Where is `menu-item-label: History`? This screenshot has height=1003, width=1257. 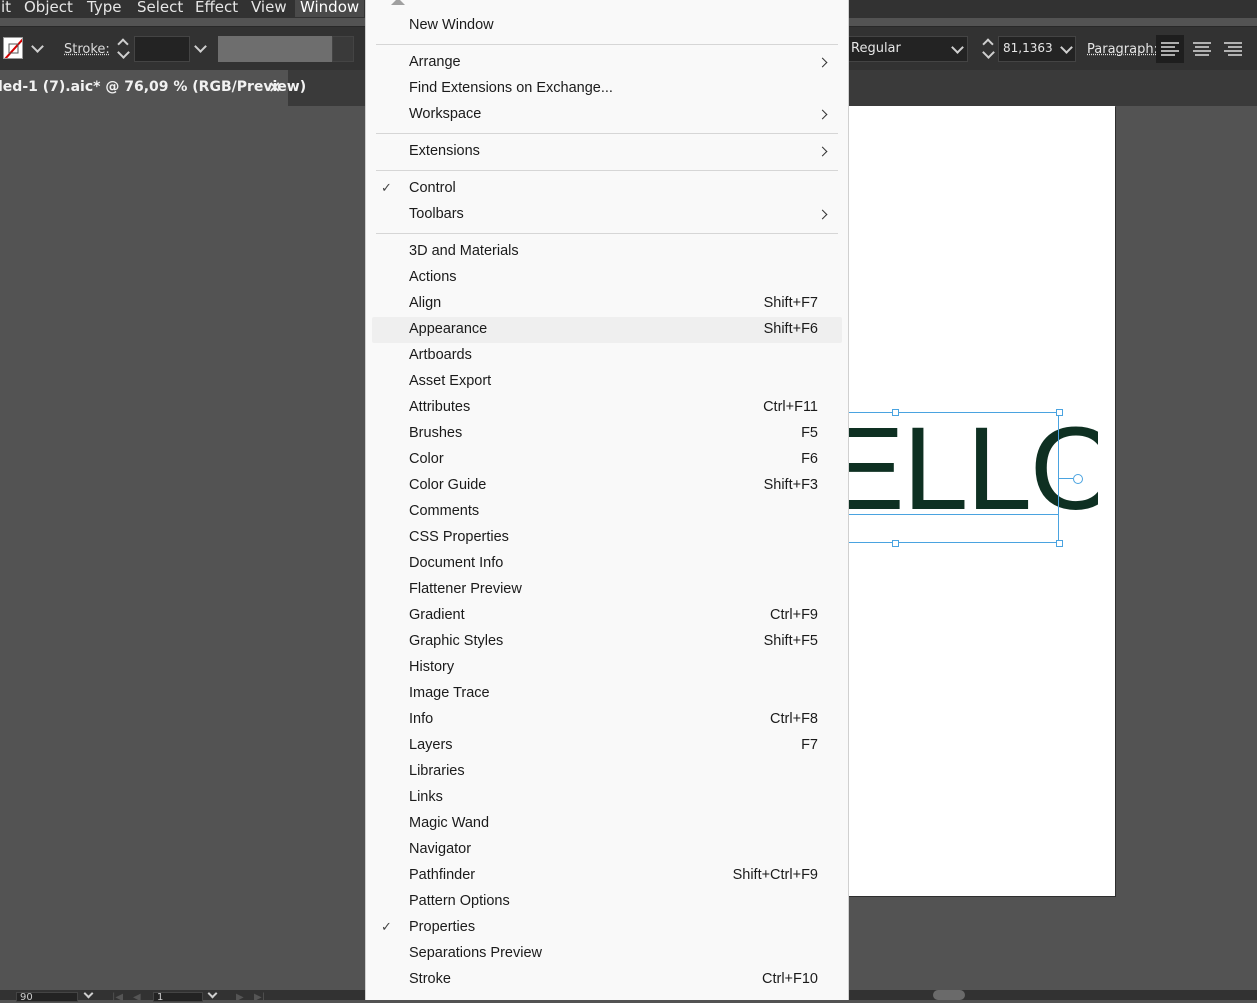 menu-item-label: History is located at coordinates (432, 667).